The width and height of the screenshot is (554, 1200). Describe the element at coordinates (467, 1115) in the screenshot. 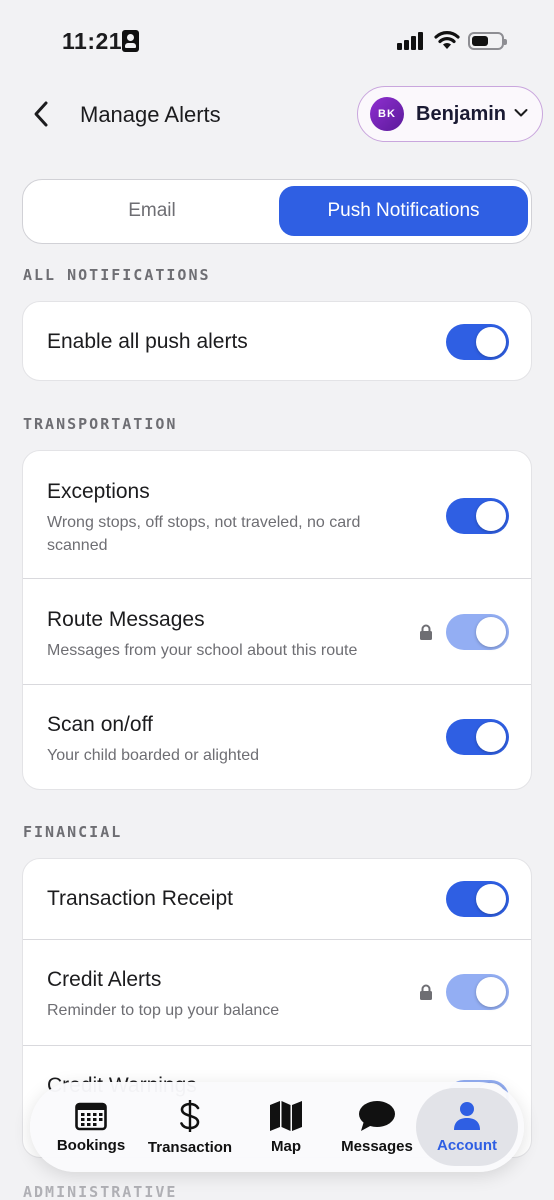

I see `person-icon` at that location.